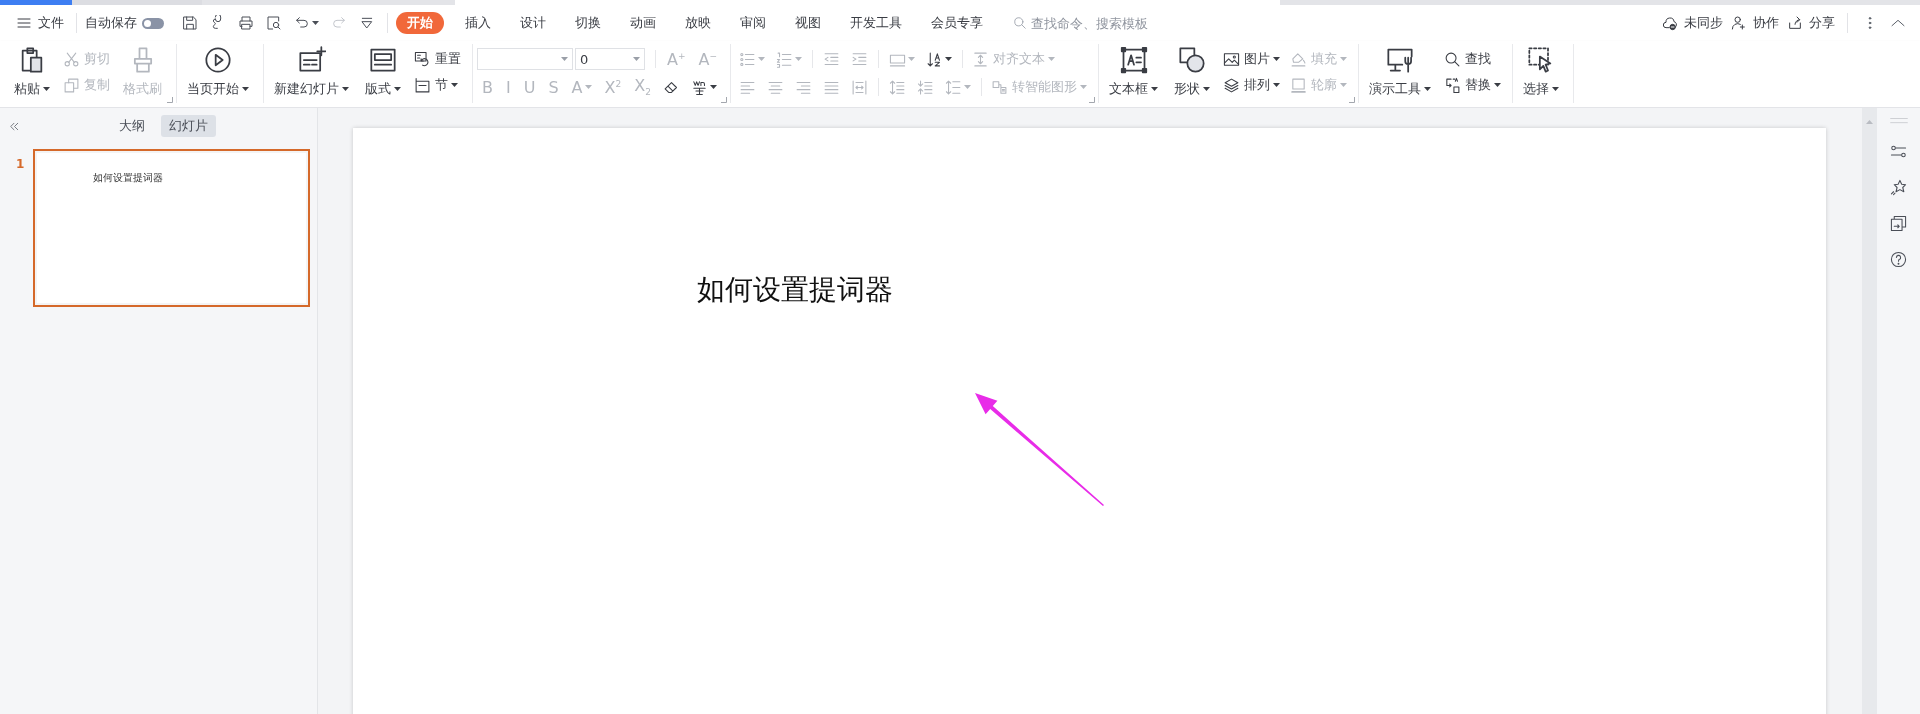 The height and width of the screenshot is (714, 1920). I want to click on customize-icon, so click(367, 23).